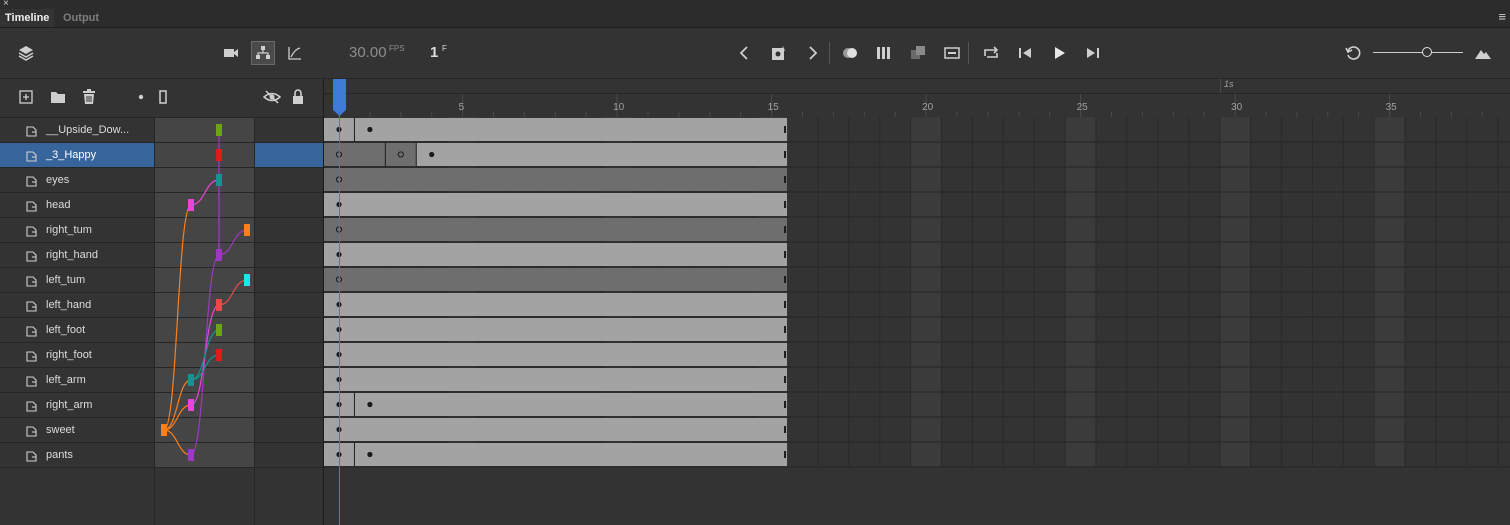 The width and height of the screenshot is (1510, 525). I want to click on playhead-handle, so click(339, 98).